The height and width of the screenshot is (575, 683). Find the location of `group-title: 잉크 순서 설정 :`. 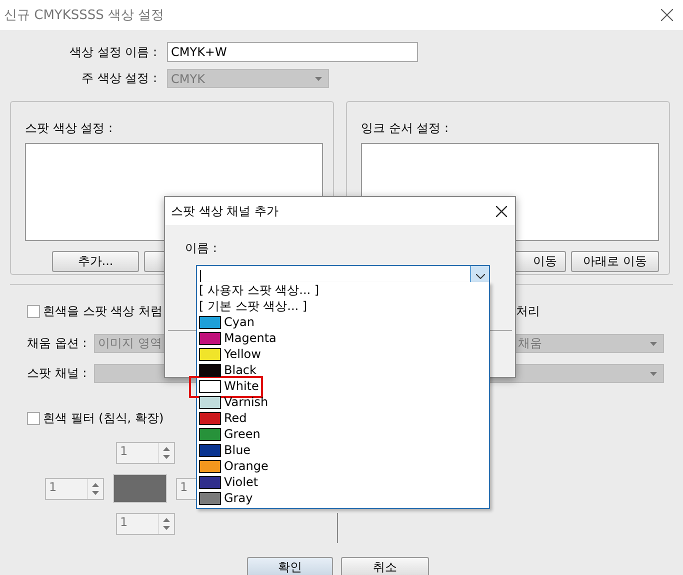

group-title: 잉크 순서 설정 : is located at coordinates (404, 128).